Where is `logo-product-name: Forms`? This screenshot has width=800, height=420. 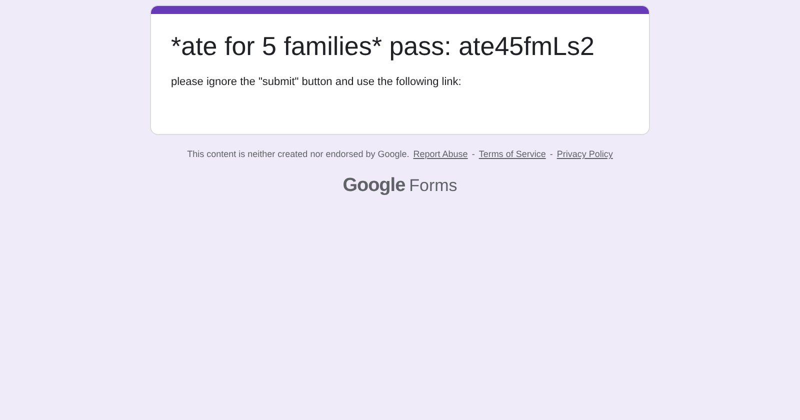
logo-product-name: Forms is located at coordinates (433, 186).